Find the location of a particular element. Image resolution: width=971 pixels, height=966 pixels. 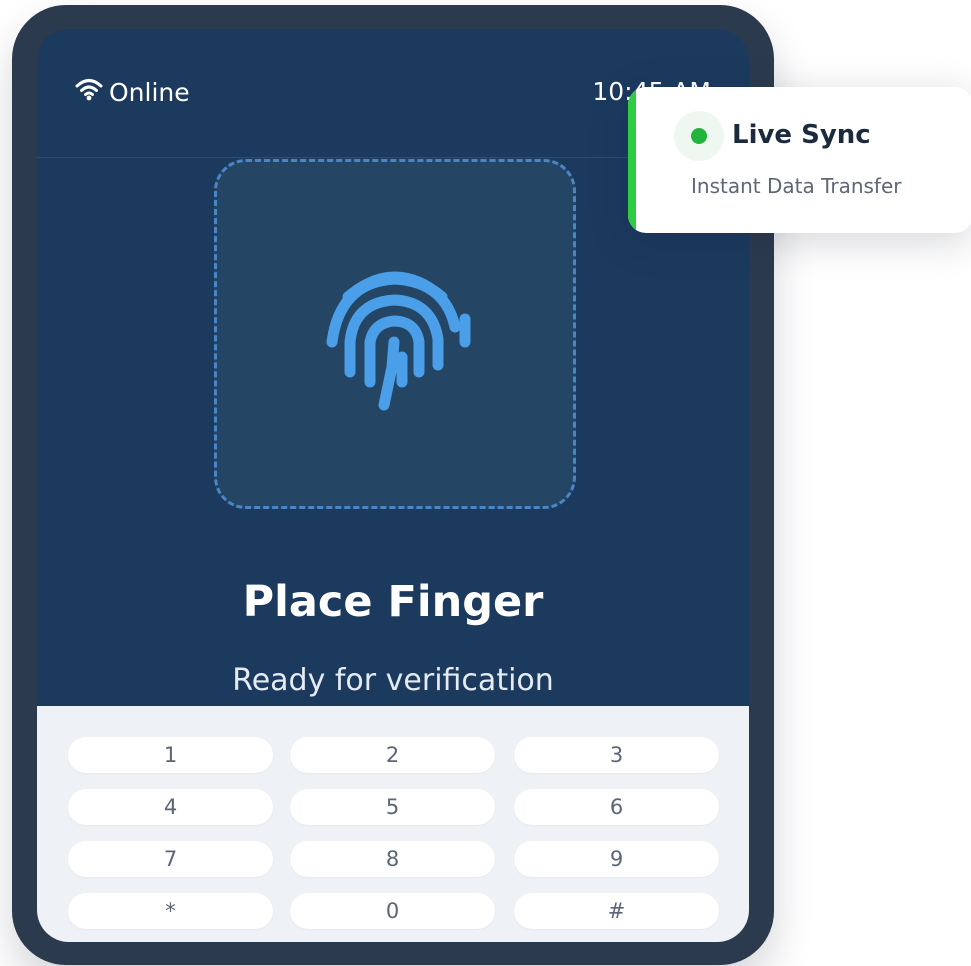

live-sync-card: Live Sync Instant Data Transfer is located at coordinates (799, 160).